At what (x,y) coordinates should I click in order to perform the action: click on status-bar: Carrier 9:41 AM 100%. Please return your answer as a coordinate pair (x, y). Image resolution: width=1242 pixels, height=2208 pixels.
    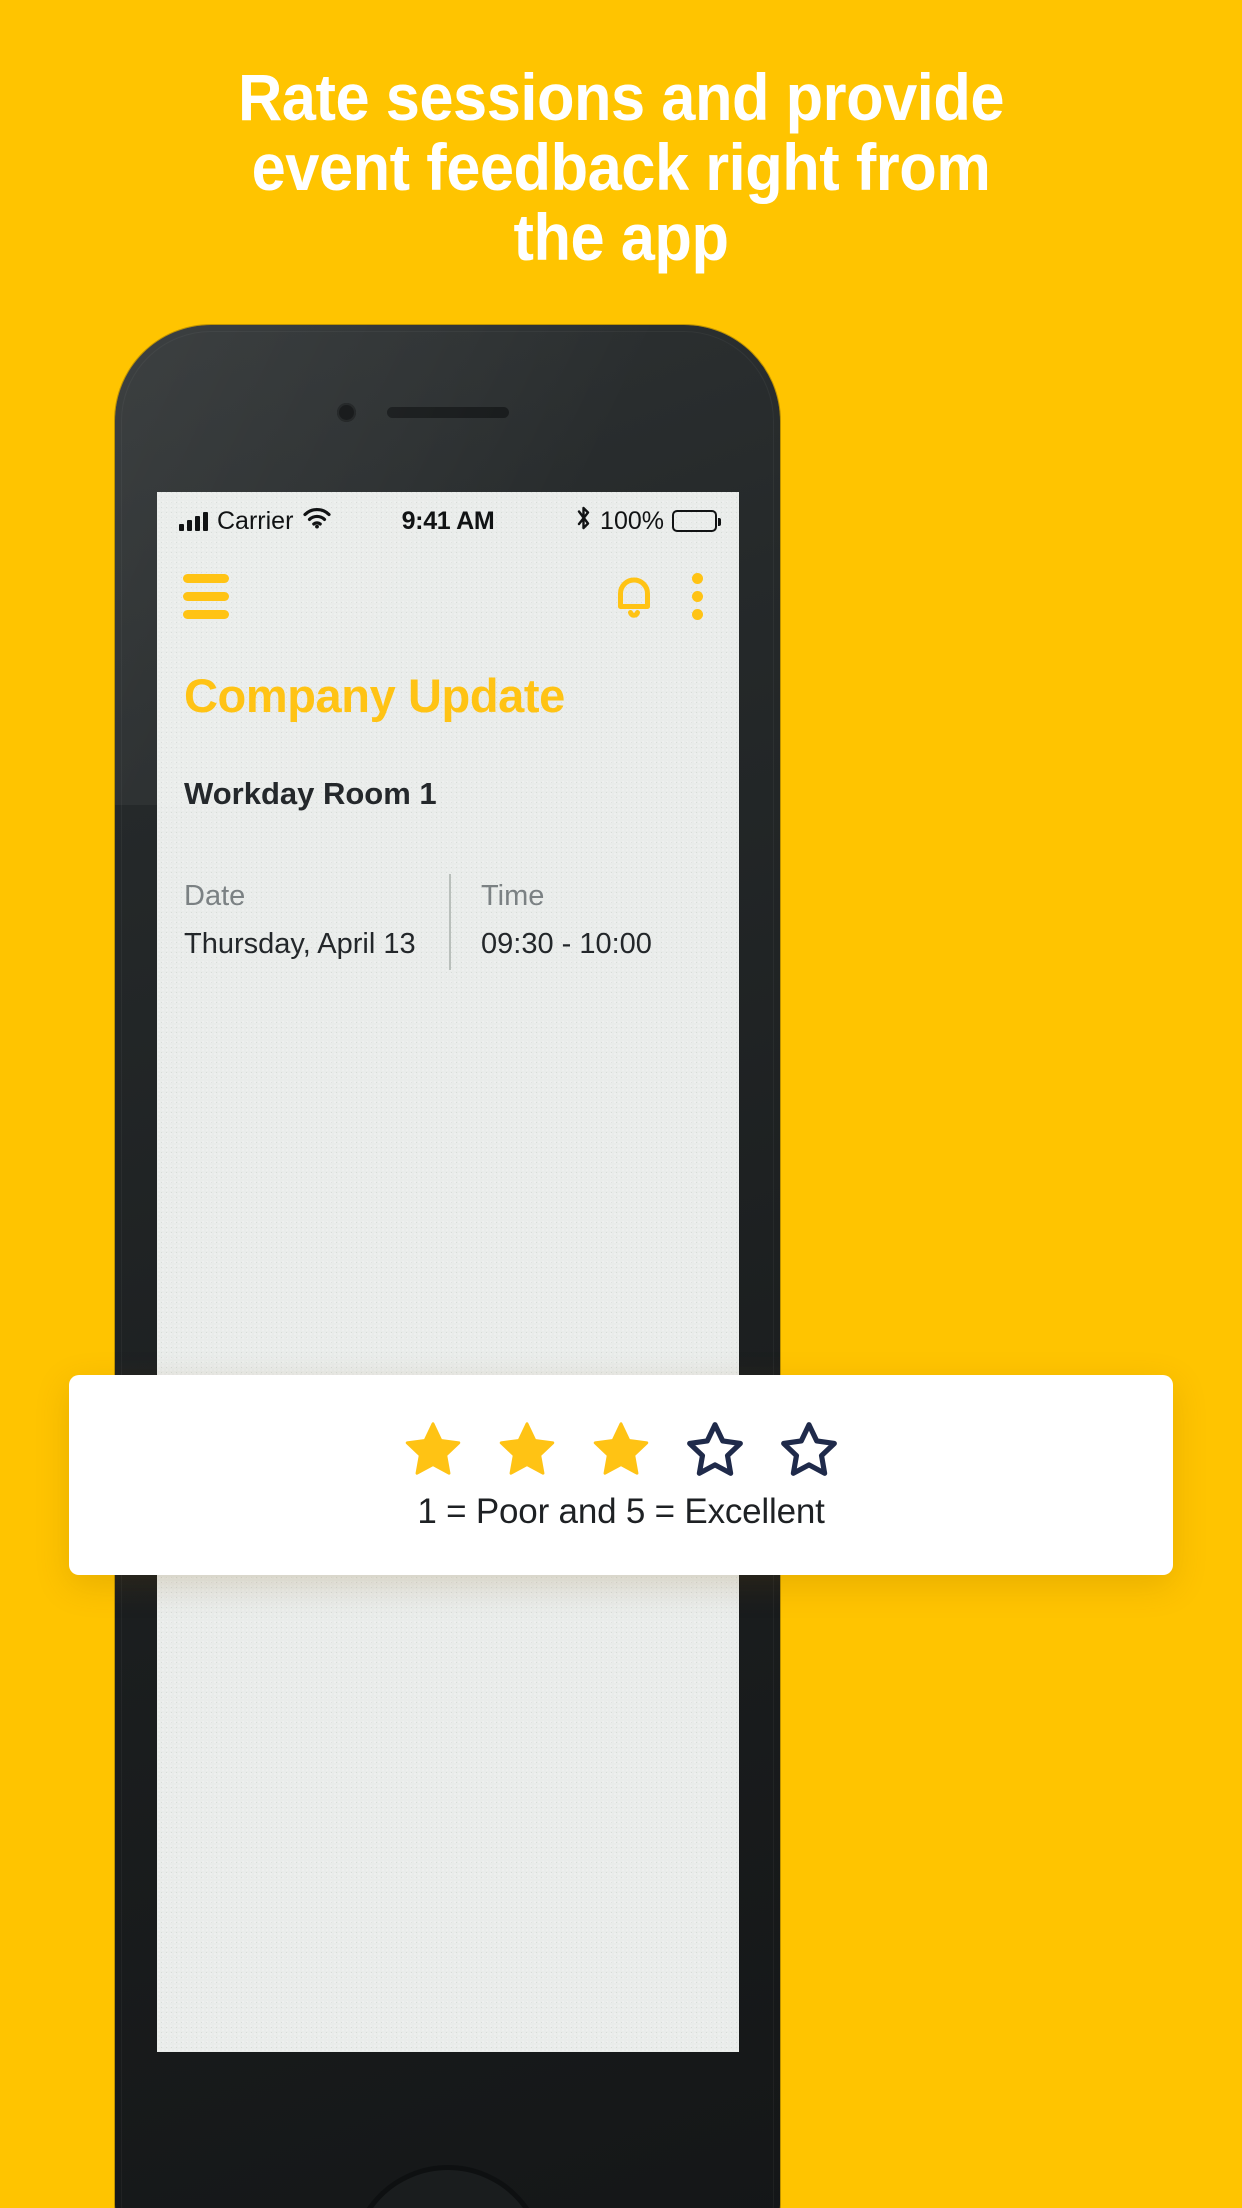
    Looking at the image, I should click on (448, 521).